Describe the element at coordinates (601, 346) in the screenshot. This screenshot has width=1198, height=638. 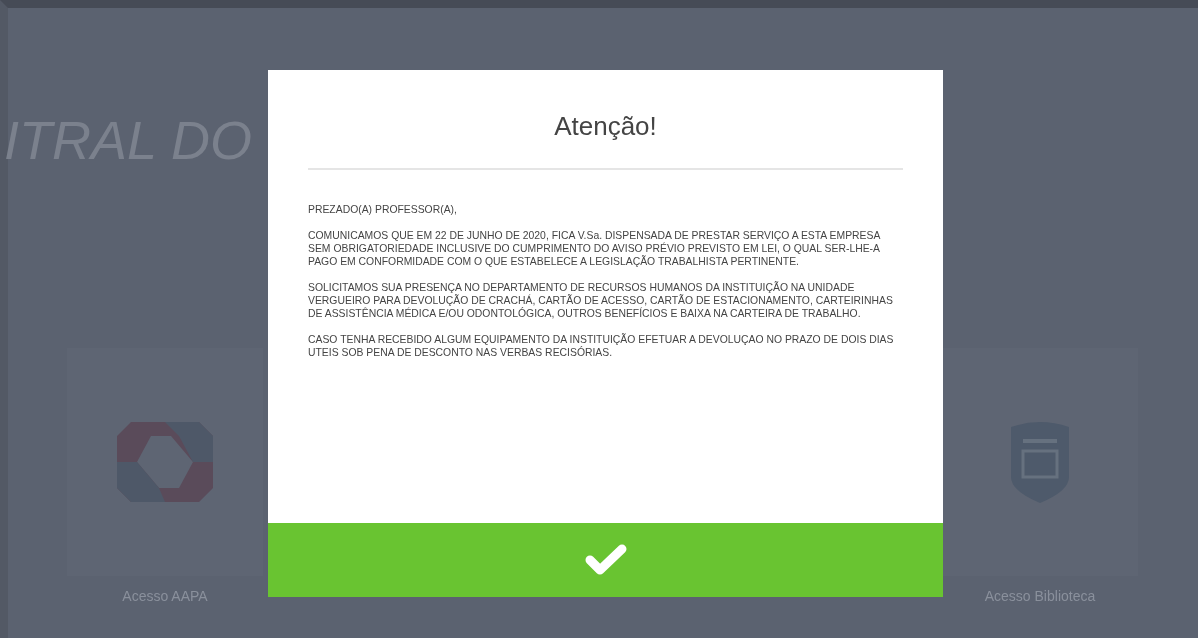
I see `dialog-paragraph: CASO TENHA RECEBIDO ALGUM EQUIPAMENTO DA INSTITUIÇÃO EFETUAR A DEVOLUÇAO NO PRAZO DE DOIS DIAS UTEIS SOB PENA DE DESCONTO NAS VERBAS RECISÓRIAS.` at that location.